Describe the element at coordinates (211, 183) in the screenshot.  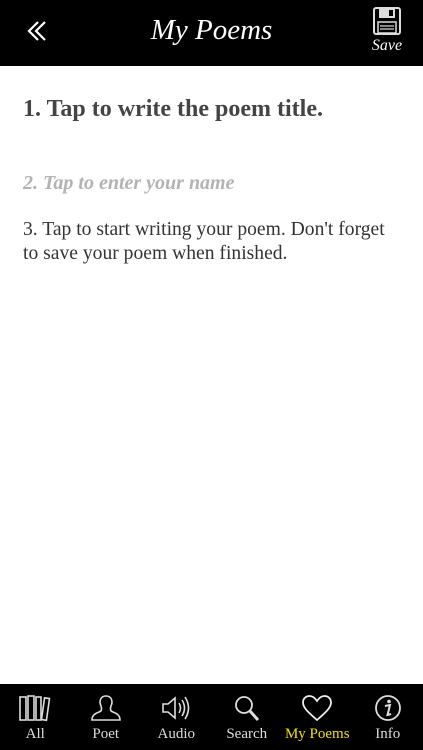
I see `poet-name-field: 2. Tap to enter your name` at that location.